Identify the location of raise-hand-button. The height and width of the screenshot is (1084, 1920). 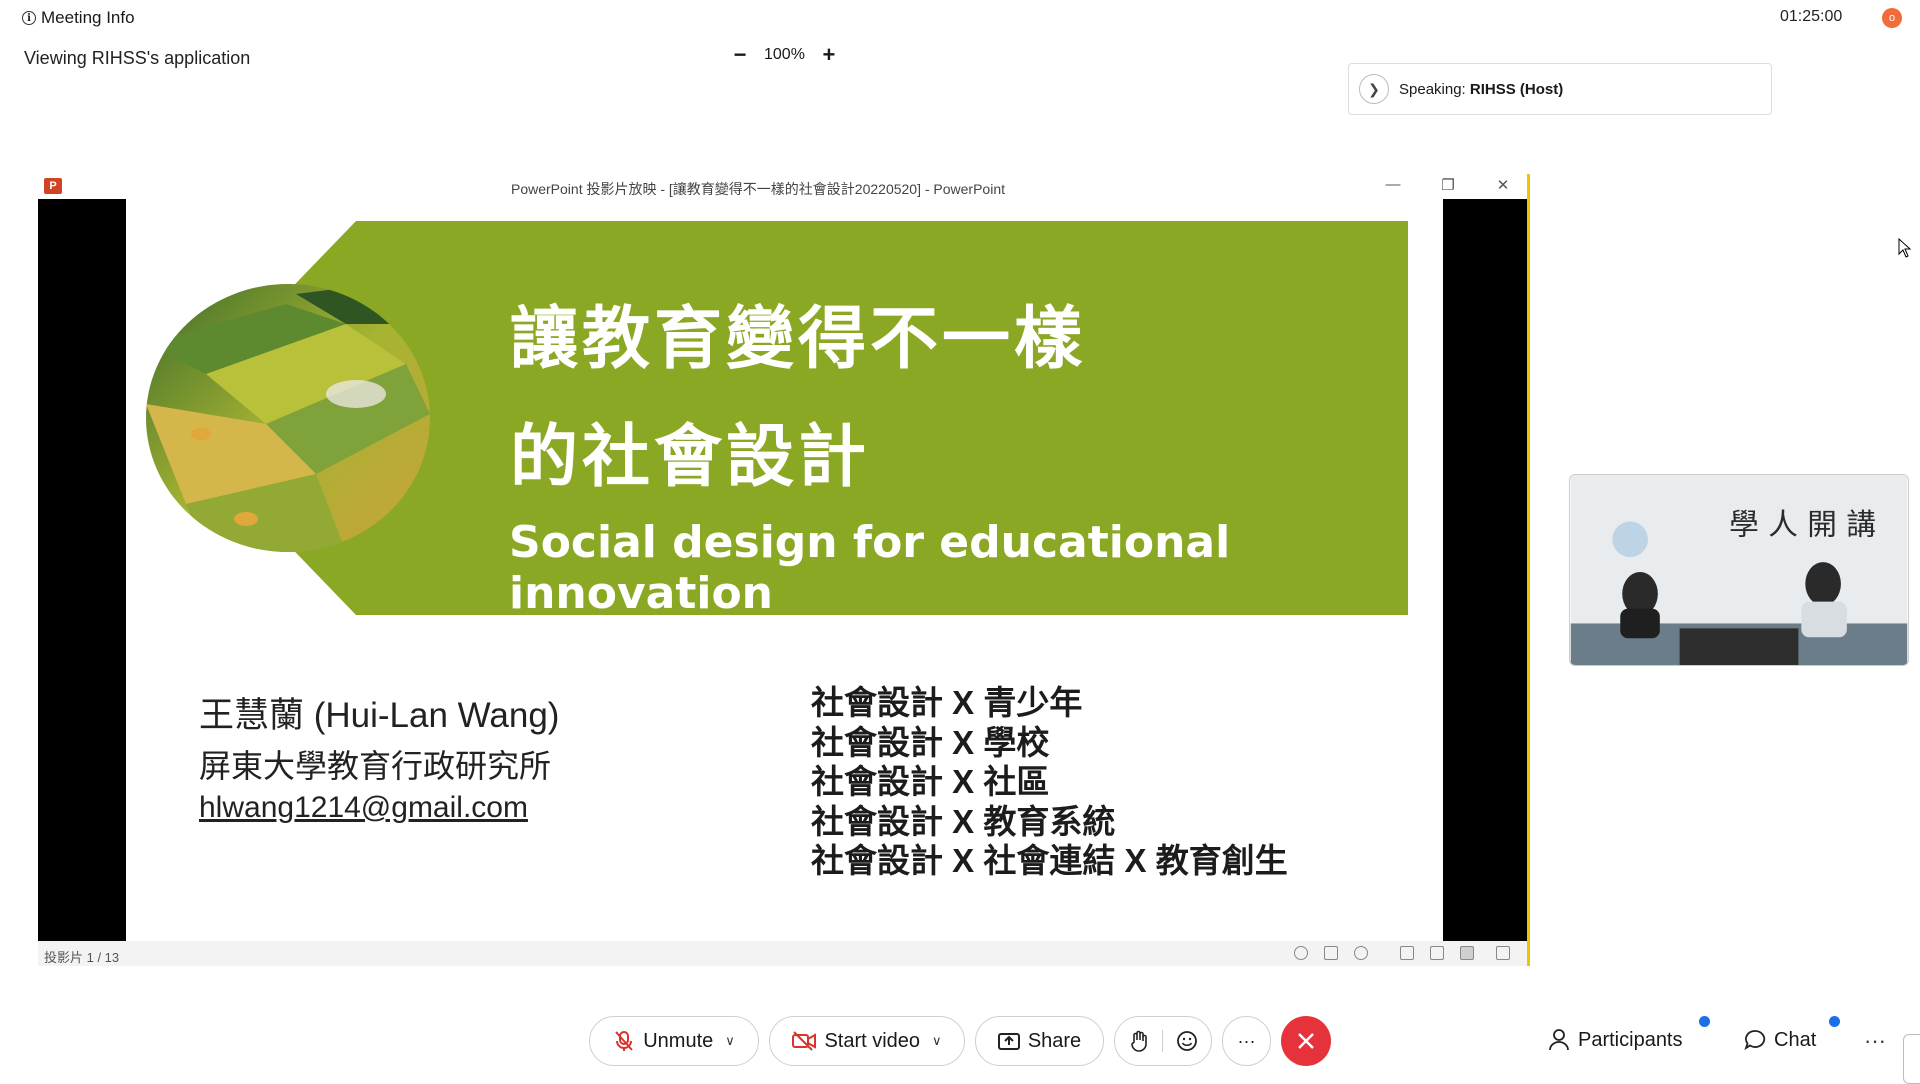
(1139, 1041).